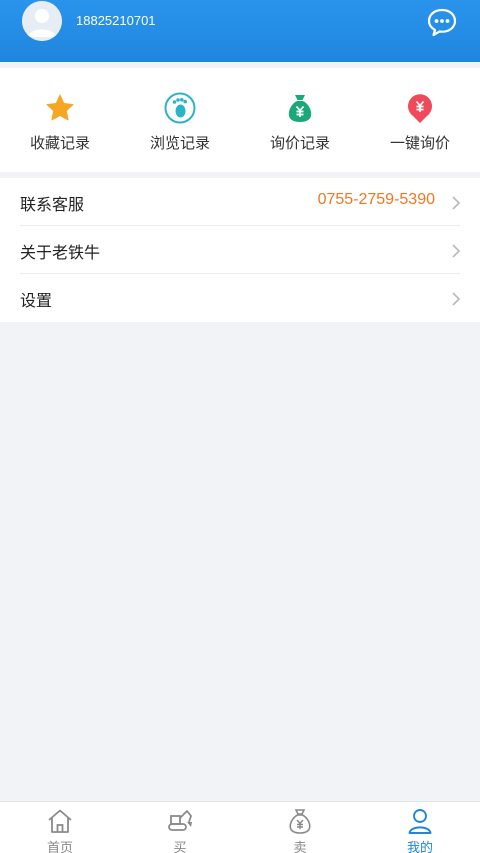 This screenshot has width=480, height=853. What do you see at coordinates (180, 847) in the screenshot?
I see `tab-buy-label: 买` at bounding box center [180, 847].